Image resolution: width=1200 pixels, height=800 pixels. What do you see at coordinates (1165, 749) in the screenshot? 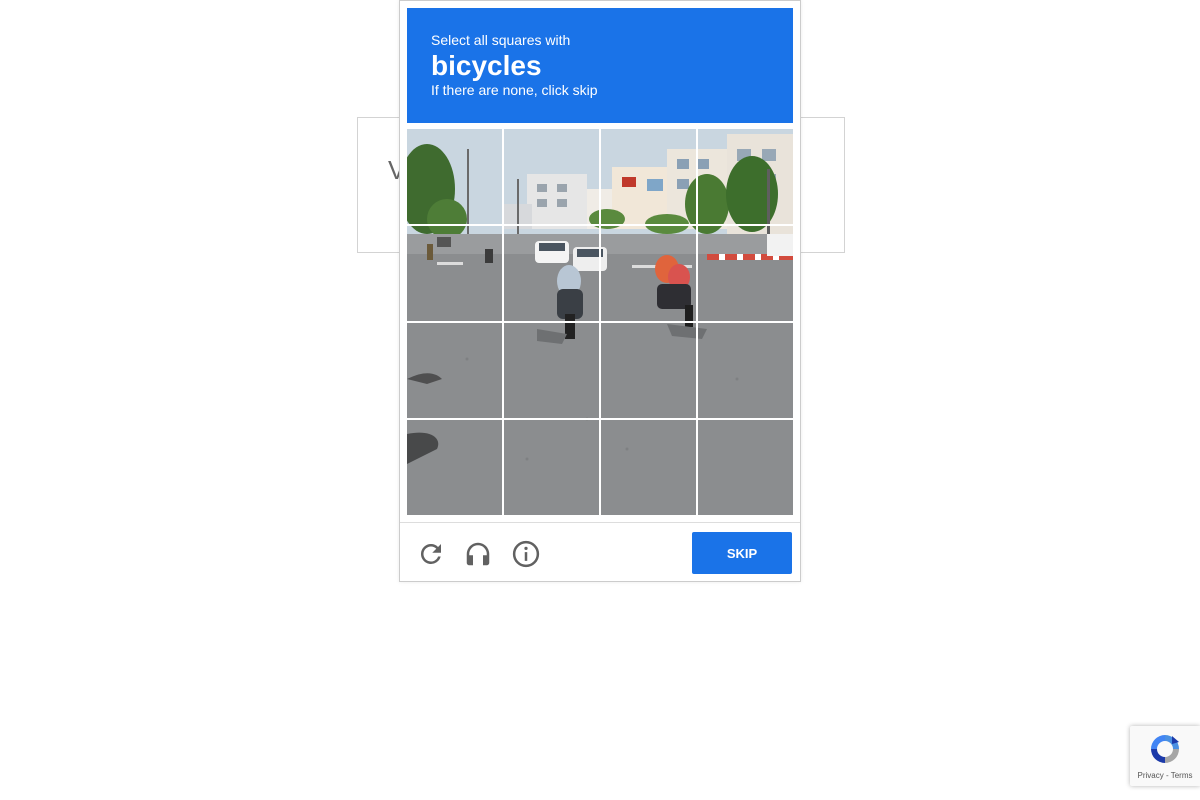
I see `recaptcha-logo-icon` at bounding box center [1165, 749].